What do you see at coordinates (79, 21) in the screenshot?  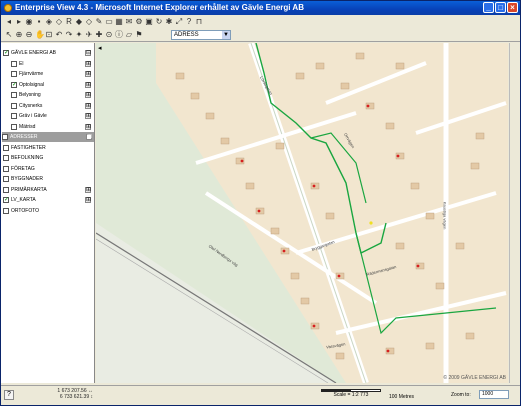 I see `select-icon: ◆` at bounding box center [79, 21].